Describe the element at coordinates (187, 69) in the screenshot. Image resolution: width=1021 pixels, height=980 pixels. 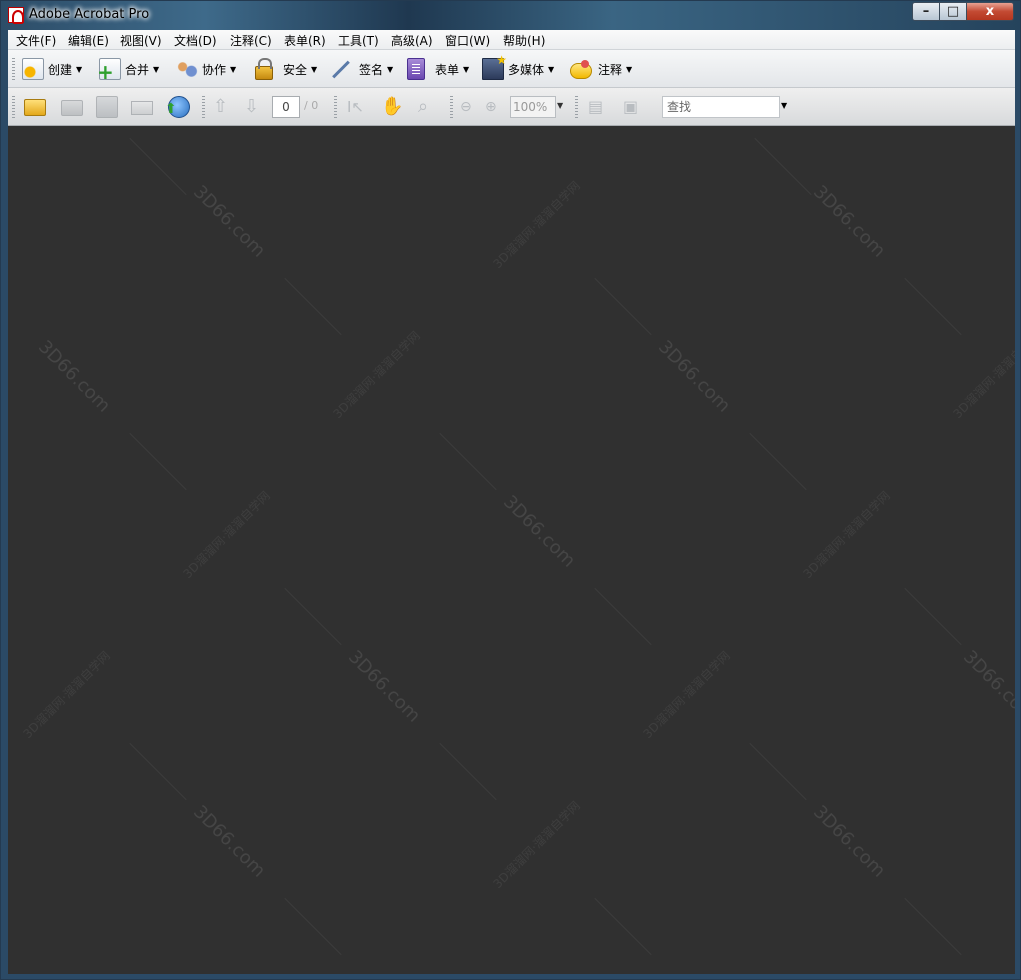
I see `collaborate-icon` at that location.